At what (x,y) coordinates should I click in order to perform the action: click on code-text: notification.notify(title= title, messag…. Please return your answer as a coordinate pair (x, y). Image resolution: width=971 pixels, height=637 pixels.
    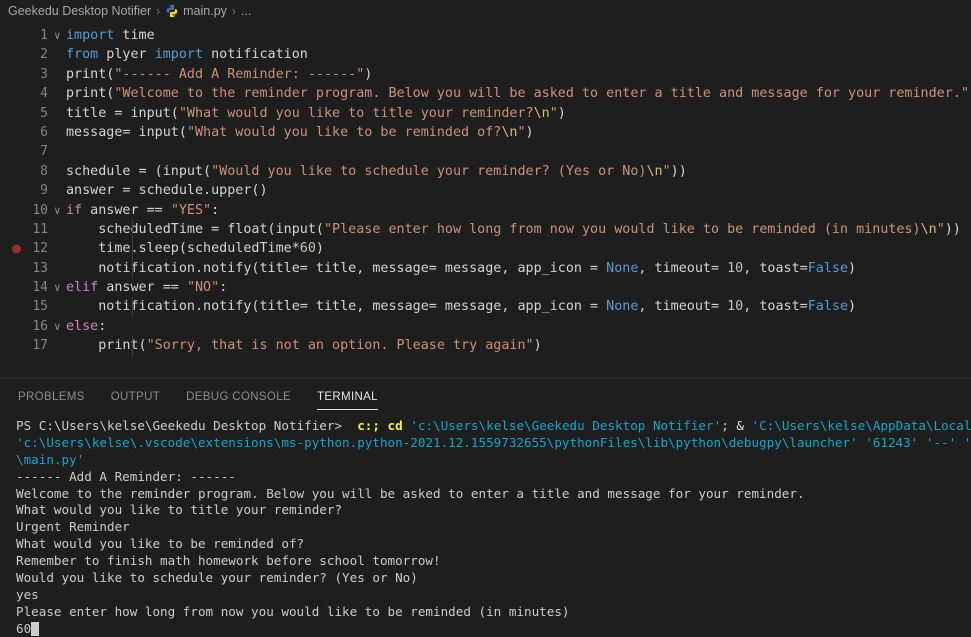
    Looking at the image, I should click on (461, 307).